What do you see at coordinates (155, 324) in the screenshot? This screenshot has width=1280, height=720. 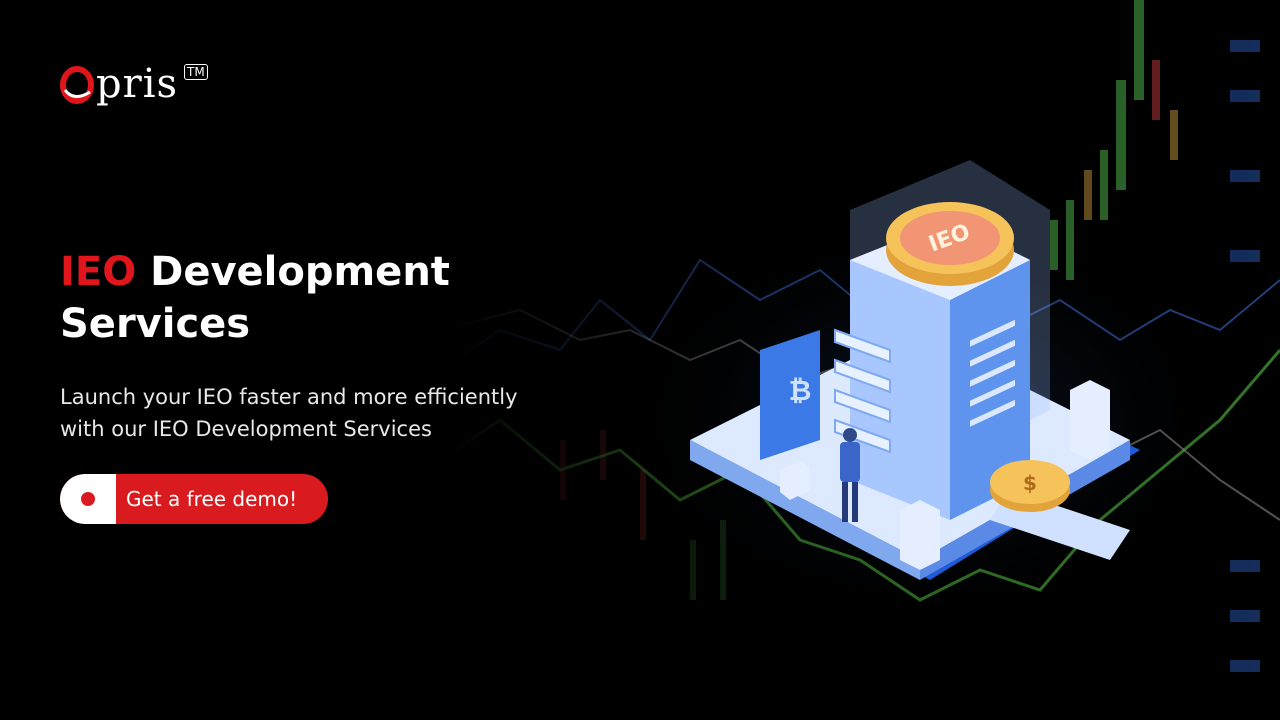 I see `title-line2: Services` at bounding box center [155, 324].